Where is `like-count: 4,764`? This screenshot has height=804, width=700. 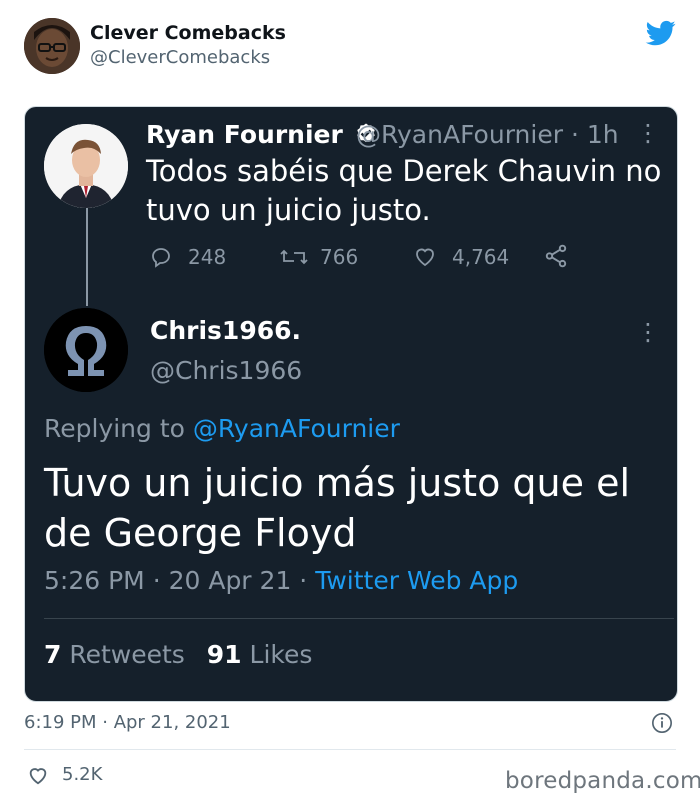 like-count: 4,764 is located at coordinates (481, 257).